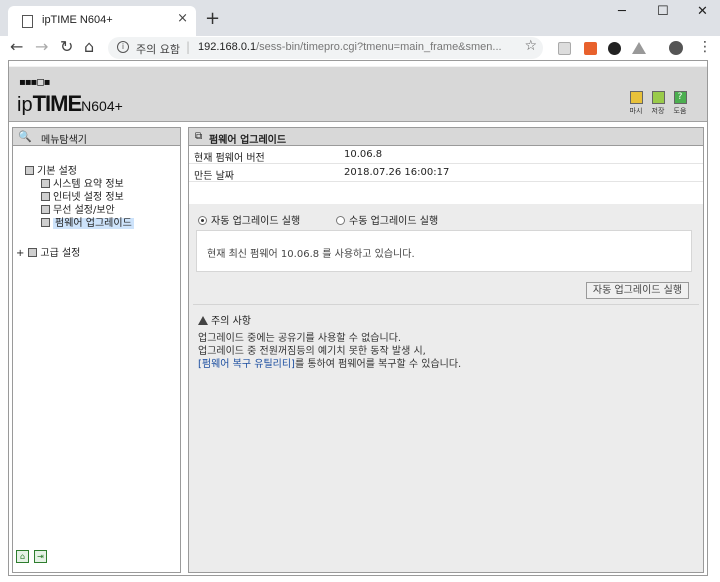 Image resolution: width=720 pixels, height=582 pixels. I want to click on save-button: 저장, so click(658, 103).